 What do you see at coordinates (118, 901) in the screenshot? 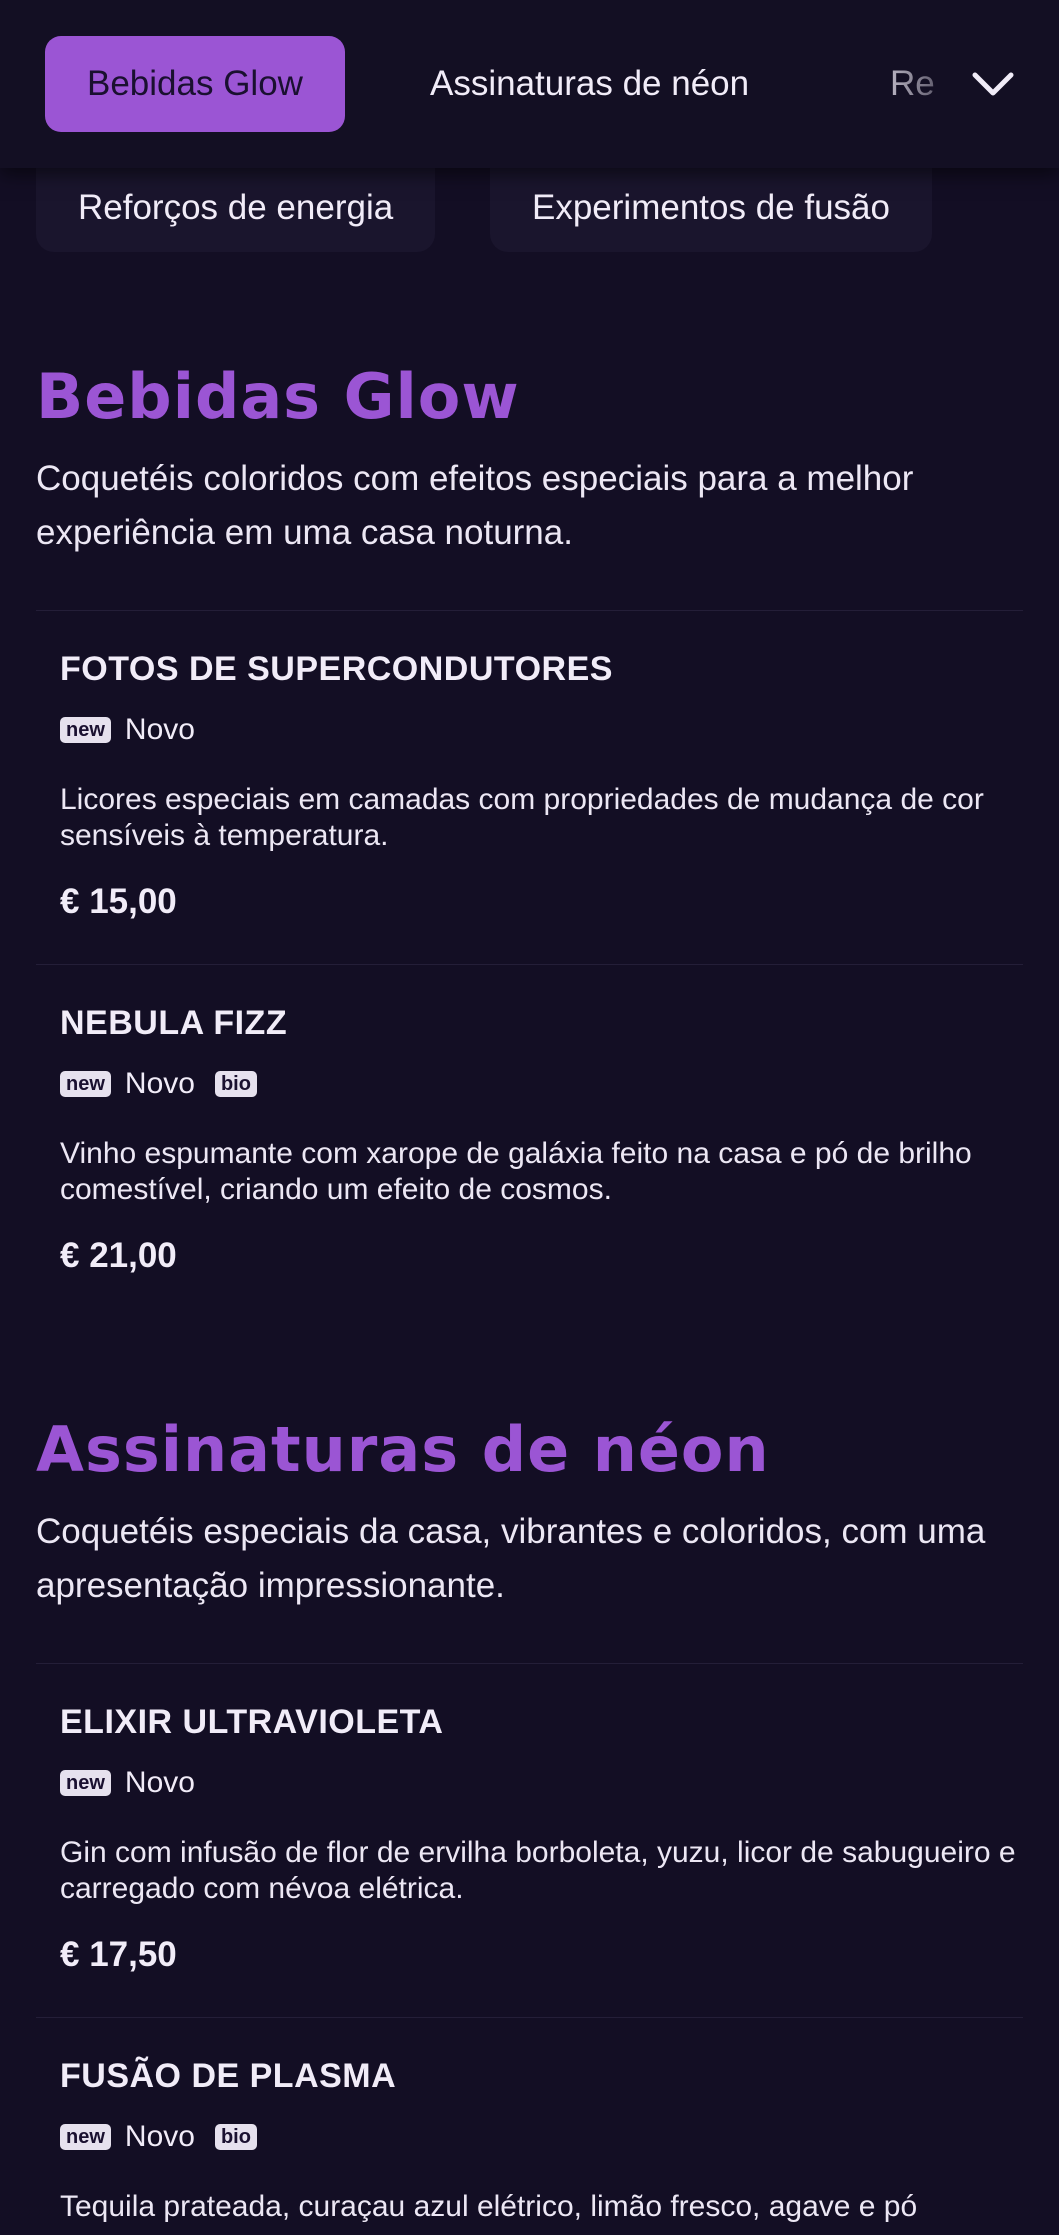
I see `item-price: € 15,00` at bounding box center [118, 901].